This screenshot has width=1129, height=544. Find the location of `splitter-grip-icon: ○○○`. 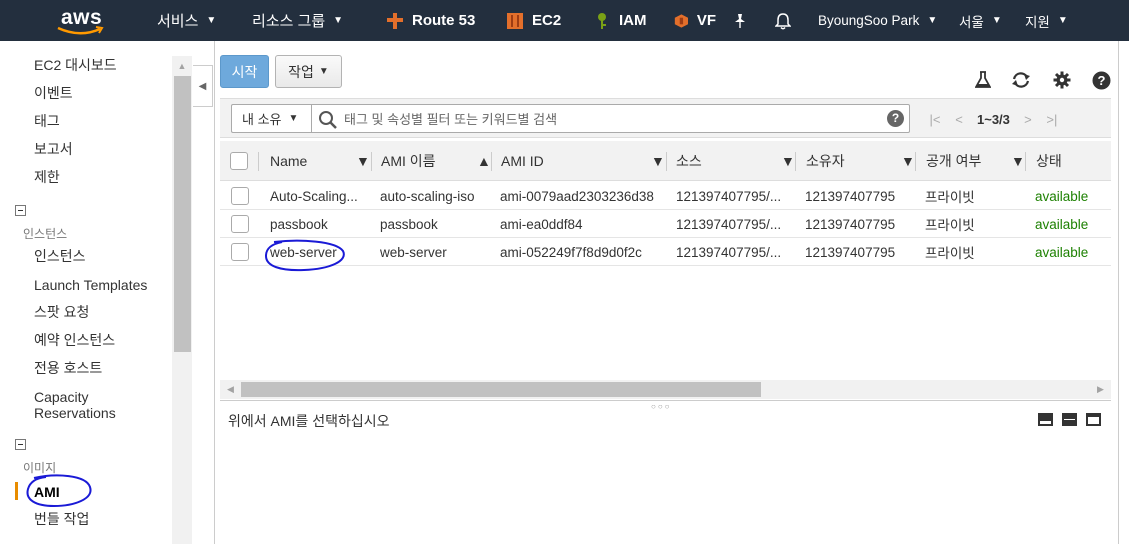

splitter-grip-icon: ○○○ is located at coordinates (661, 406).